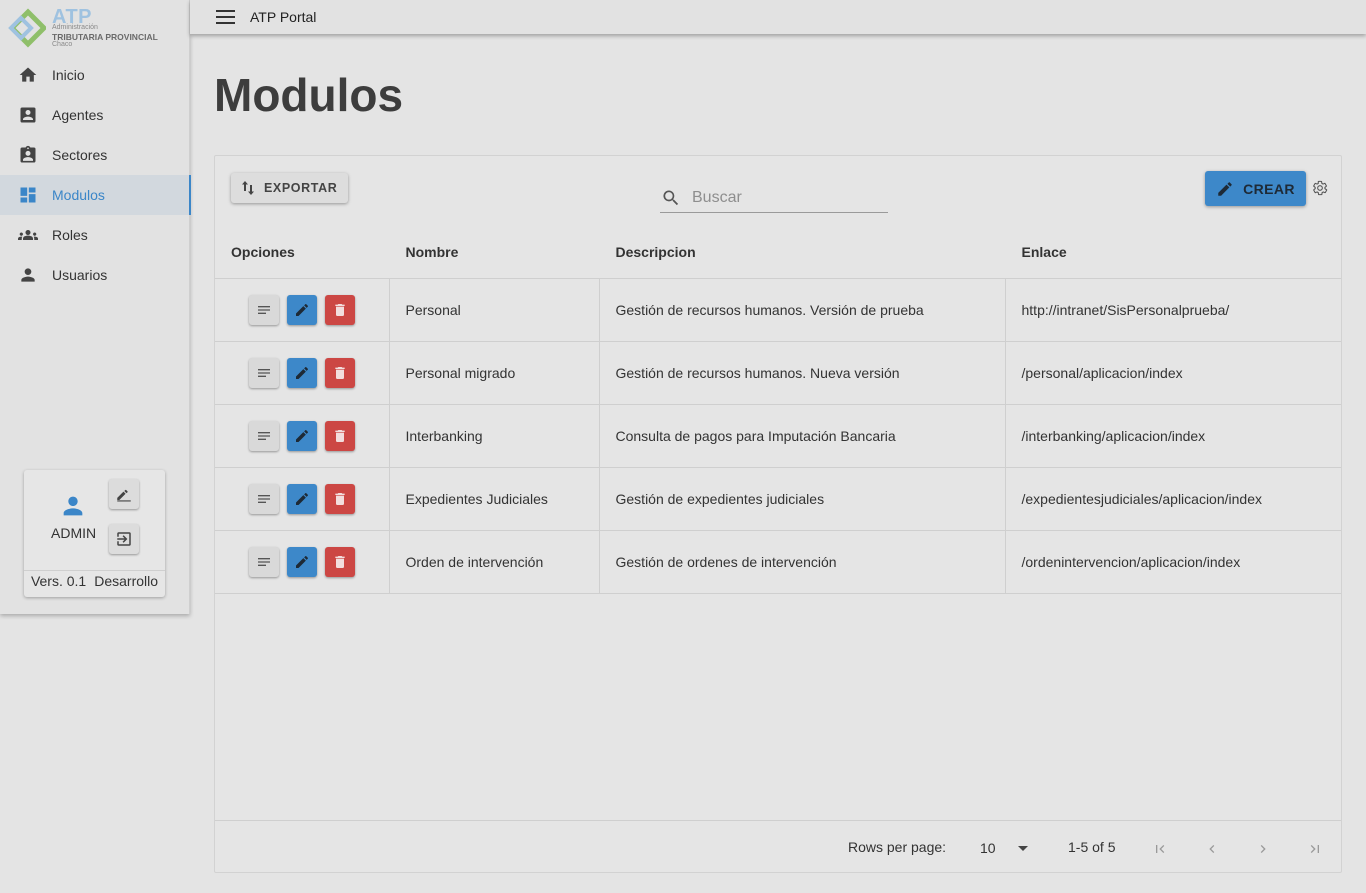  What do you see at coordinates (28, 235) in the screenshot?
I see `people-icon` at bounding box center [28, 235].